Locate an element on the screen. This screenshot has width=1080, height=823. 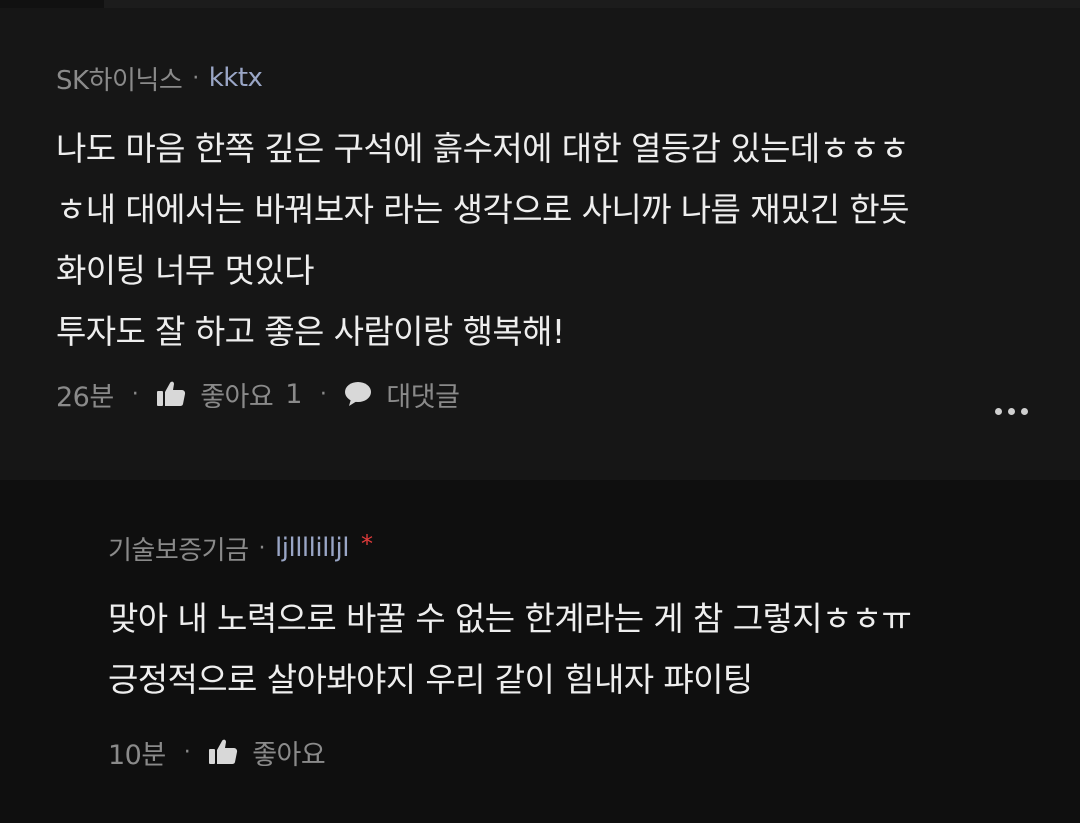
like-count: 1 is located at coordinates (293, 394).